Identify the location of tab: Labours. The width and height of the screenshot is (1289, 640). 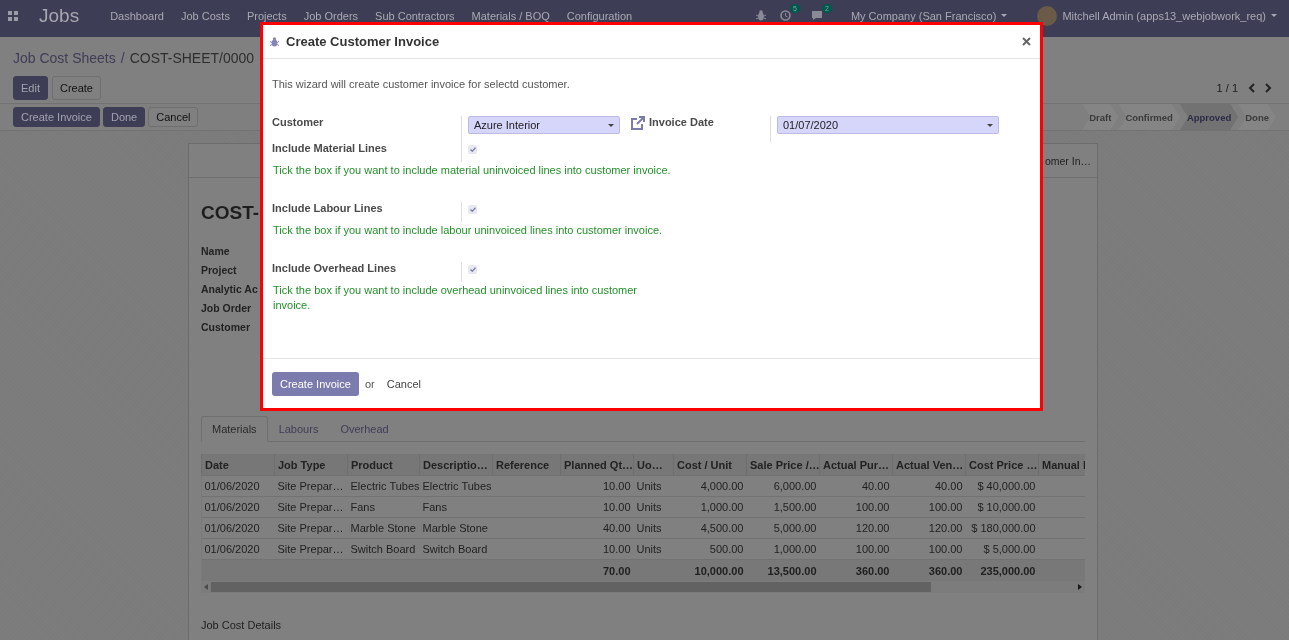
(298, 429).